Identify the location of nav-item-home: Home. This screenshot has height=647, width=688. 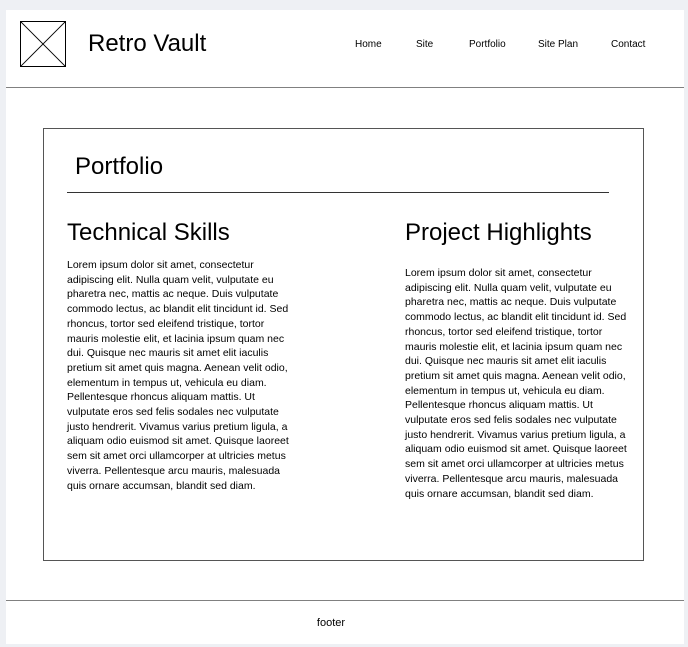
(368, 44).